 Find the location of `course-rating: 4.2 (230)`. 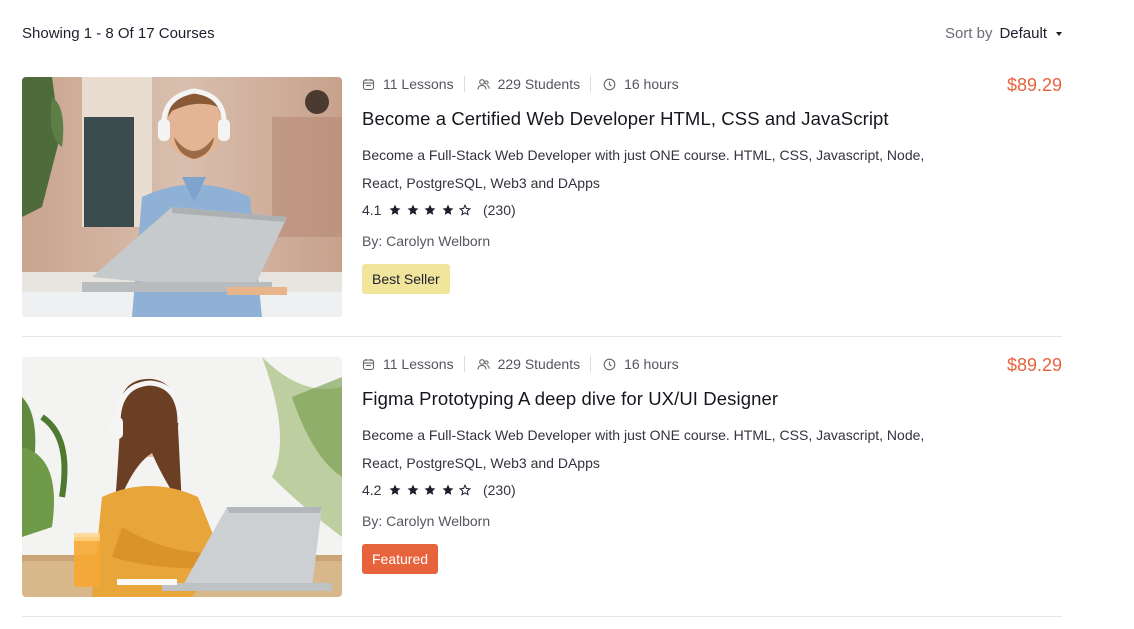

course-rating: 4.2 (230) is located at coordinates (439, 490).